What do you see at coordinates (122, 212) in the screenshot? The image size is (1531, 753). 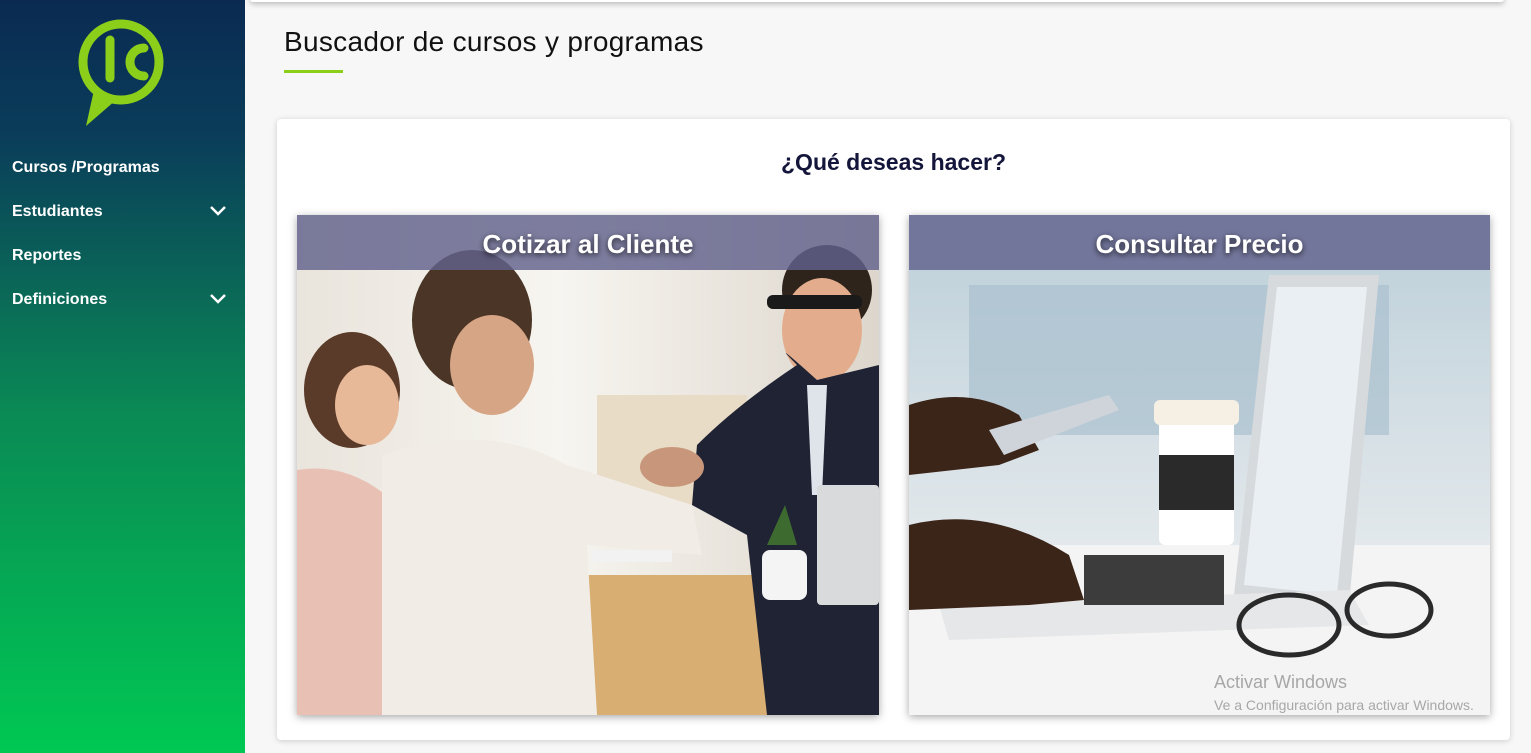 I see `sidebar-item-estudiantes: Estudiantes` at bounding box center [122, 212].